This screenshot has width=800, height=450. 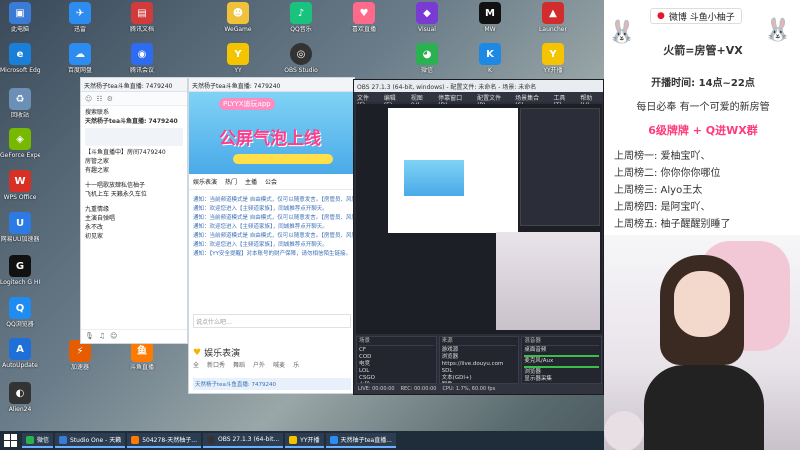 I want to click on scene-item: COD, so click(x=396, y=357).